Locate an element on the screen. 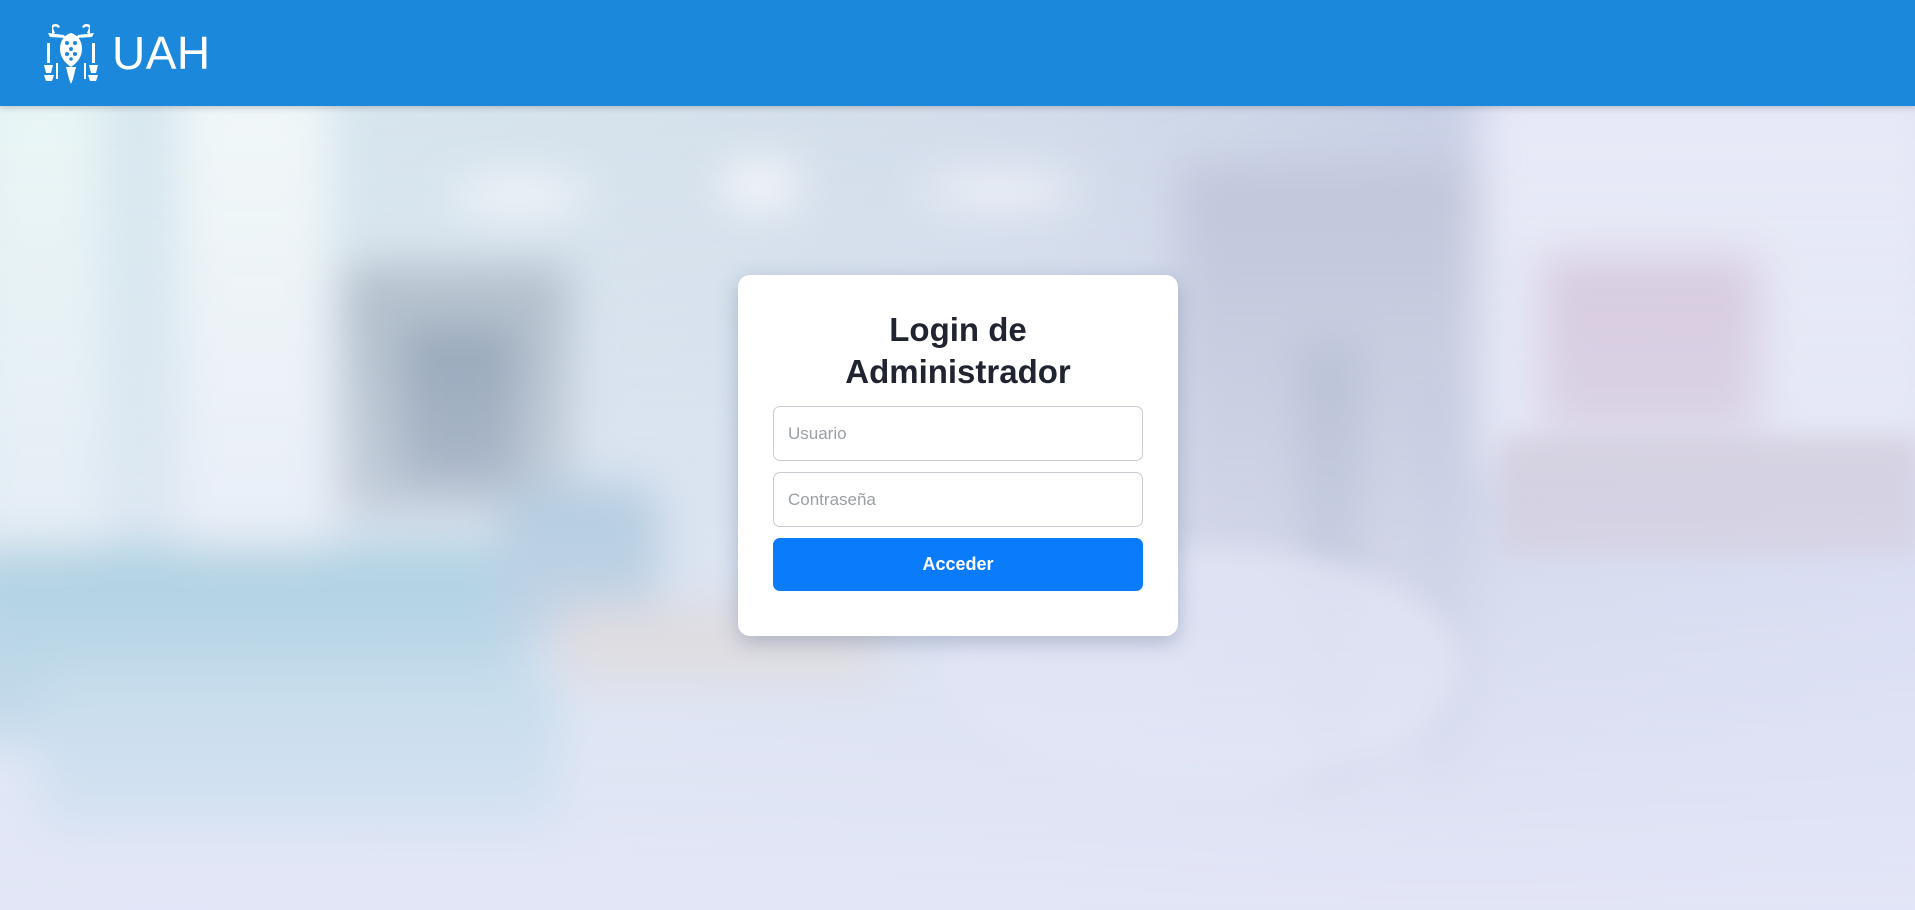 Image resolution: width=1915 pixels, height=910 pixels. password-input is located at coordinates (958, 499).